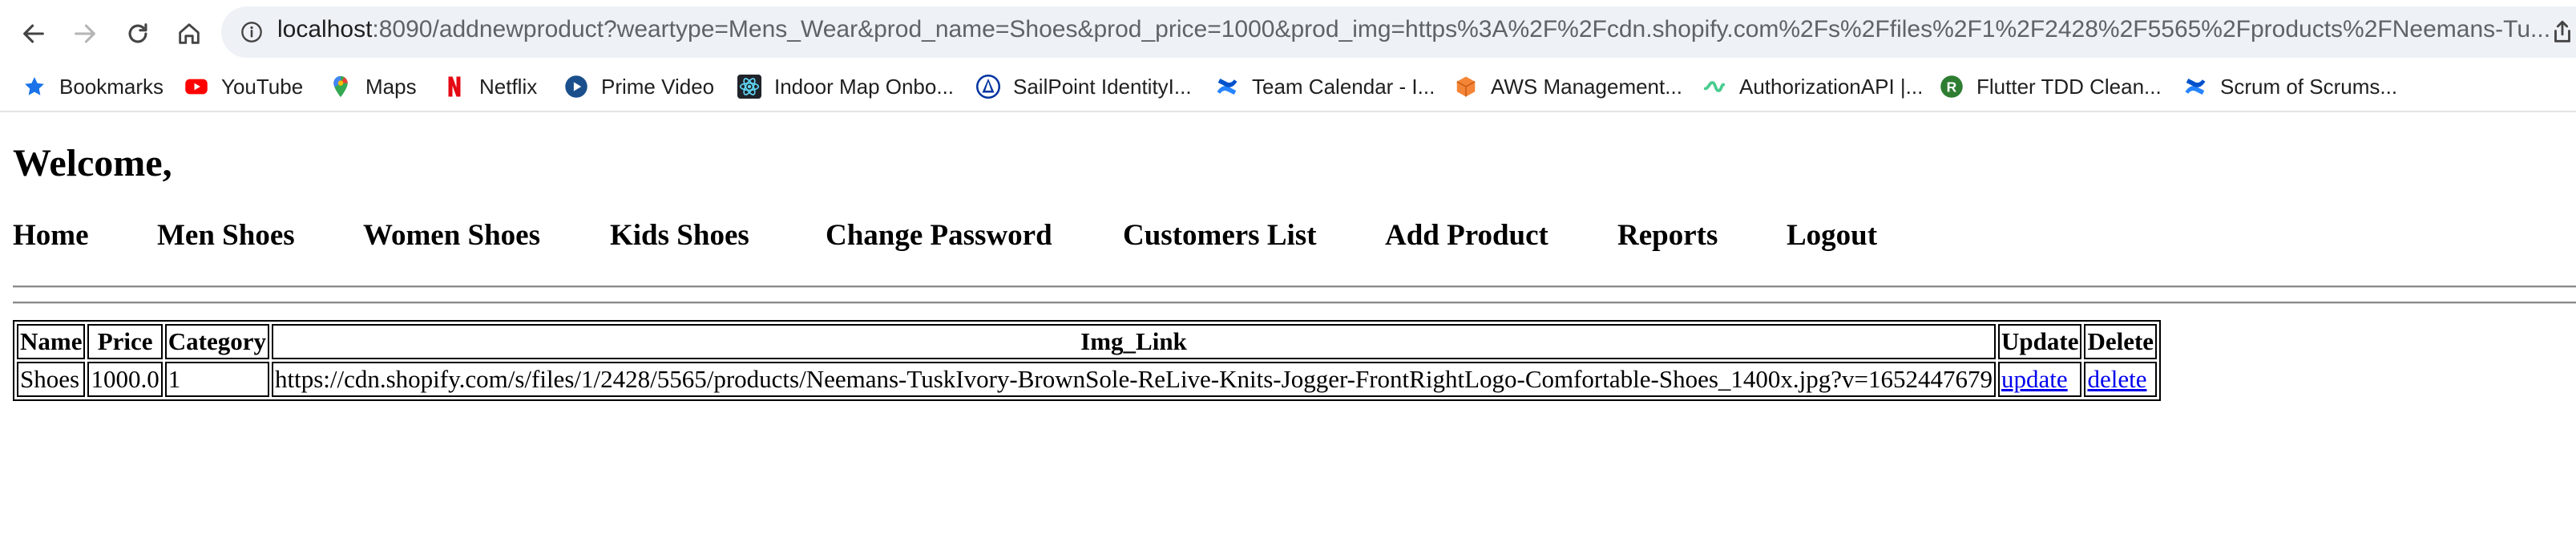  I want to click on bookmark-label: YouTube, so click(262, 86).